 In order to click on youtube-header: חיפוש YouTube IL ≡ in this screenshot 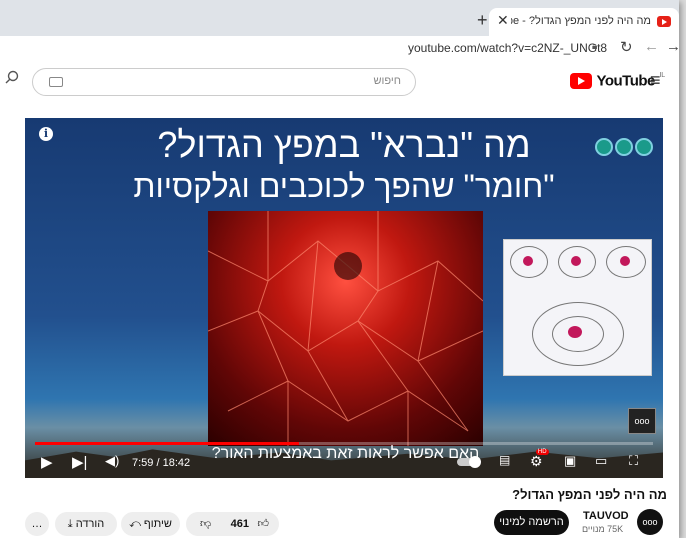, I will do `click(339, 82)`.